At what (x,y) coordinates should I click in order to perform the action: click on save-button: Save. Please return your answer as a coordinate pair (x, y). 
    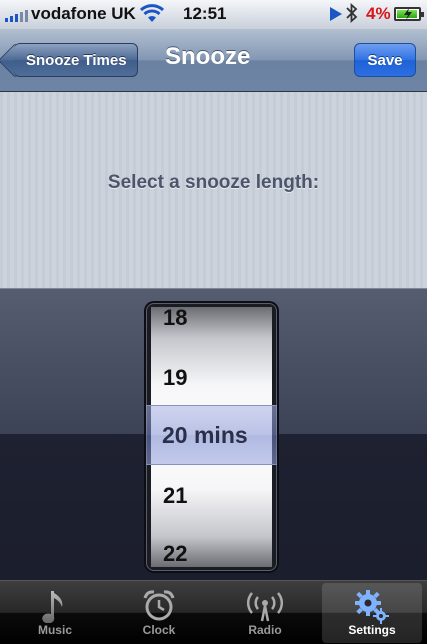
    Looking at the image, I should click on (385, 60).